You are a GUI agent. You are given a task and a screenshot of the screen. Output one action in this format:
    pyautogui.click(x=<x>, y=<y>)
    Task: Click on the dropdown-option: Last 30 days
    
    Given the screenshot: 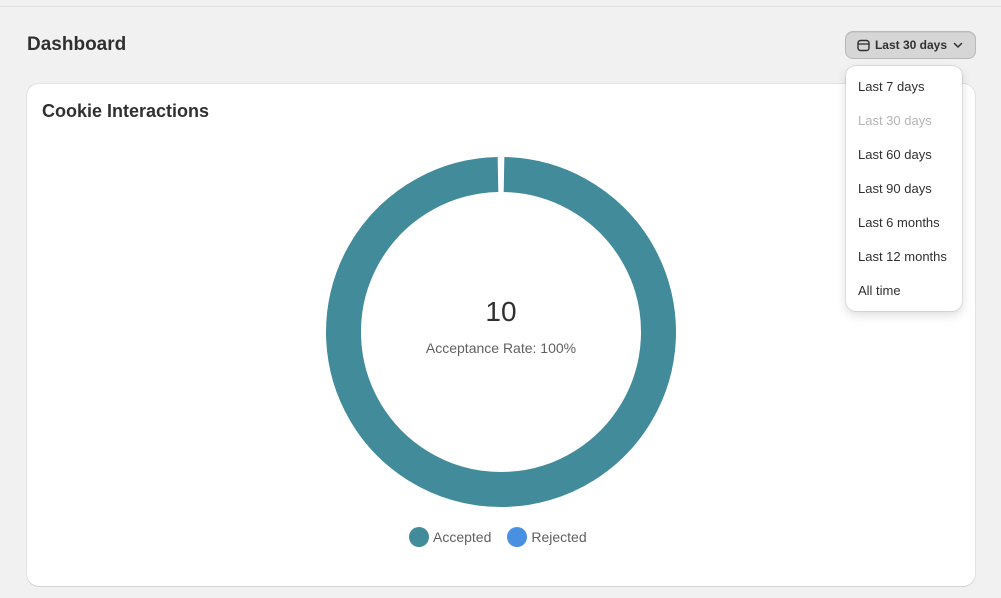 What is the action you would take?
    pyautogui.click(x=895, y=120)
    